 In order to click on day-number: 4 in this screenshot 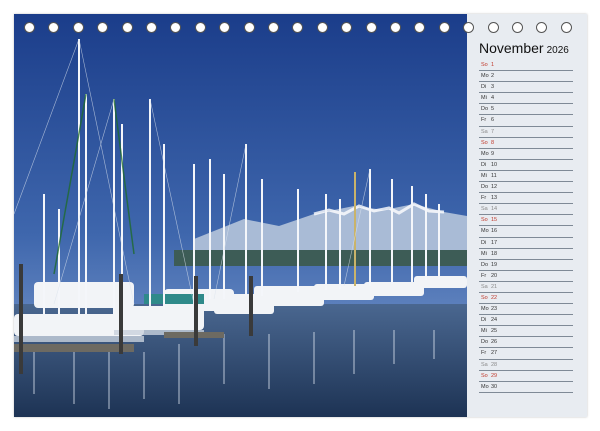, I will do `click(493, 98)`.